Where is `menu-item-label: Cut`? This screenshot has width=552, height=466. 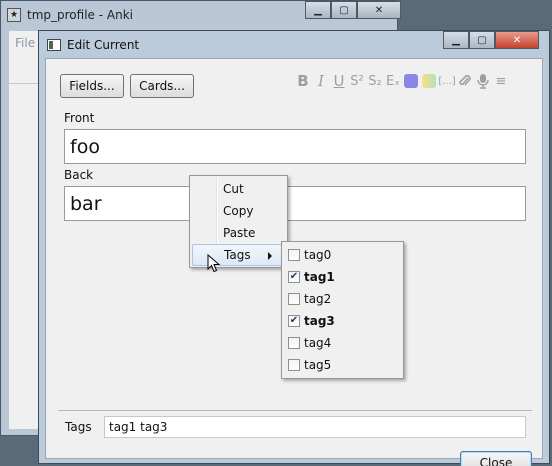
menu-item-label: Cut is located at coordinates (233, 189).